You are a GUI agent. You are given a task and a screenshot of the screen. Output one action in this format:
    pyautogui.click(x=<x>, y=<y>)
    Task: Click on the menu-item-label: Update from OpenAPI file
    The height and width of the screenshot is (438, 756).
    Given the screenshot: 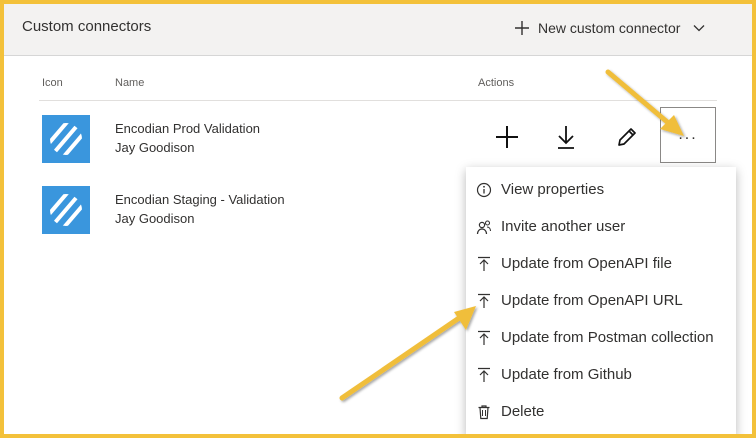 What is the action you would take?
    pyautogui.click(x=586, y=263)
    